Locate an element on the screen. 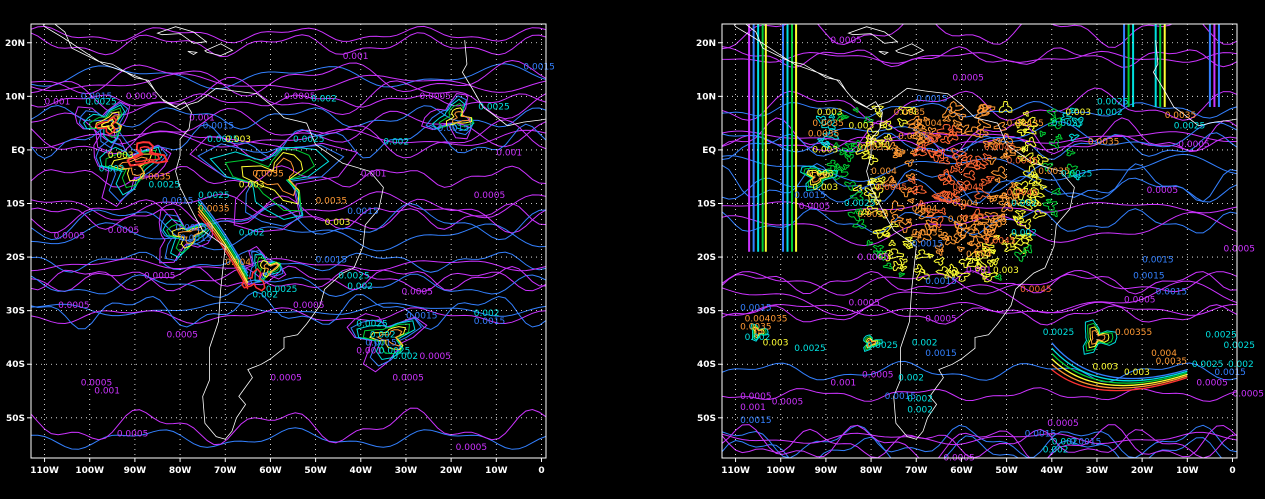 The width and height of the screenshot is (1265, 499). contour-label: 0.00355 is located at coordinates (1133, 333).